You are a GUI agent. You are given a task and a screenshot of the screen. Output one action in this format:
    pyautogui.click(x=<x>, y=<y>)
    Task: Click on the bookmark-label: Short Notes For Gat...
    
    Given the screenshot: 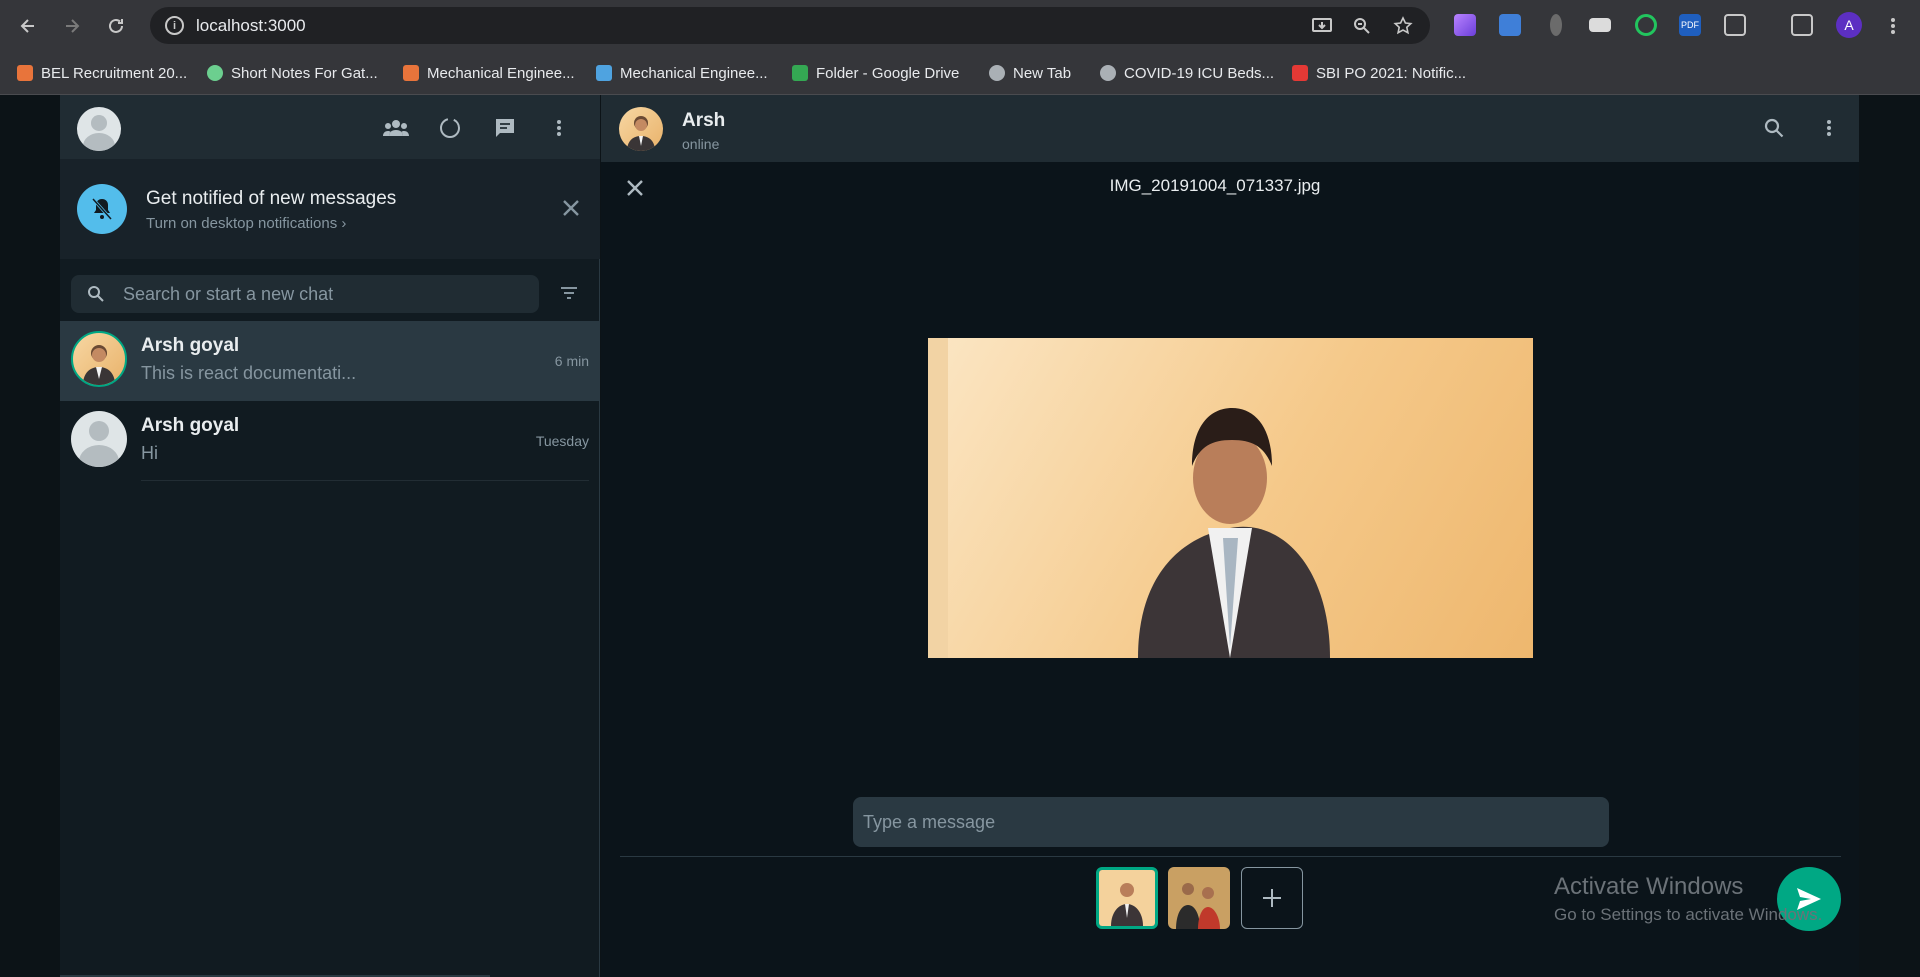 What is the action you would take?
    pyautogui.click(x=304, y=73)
    